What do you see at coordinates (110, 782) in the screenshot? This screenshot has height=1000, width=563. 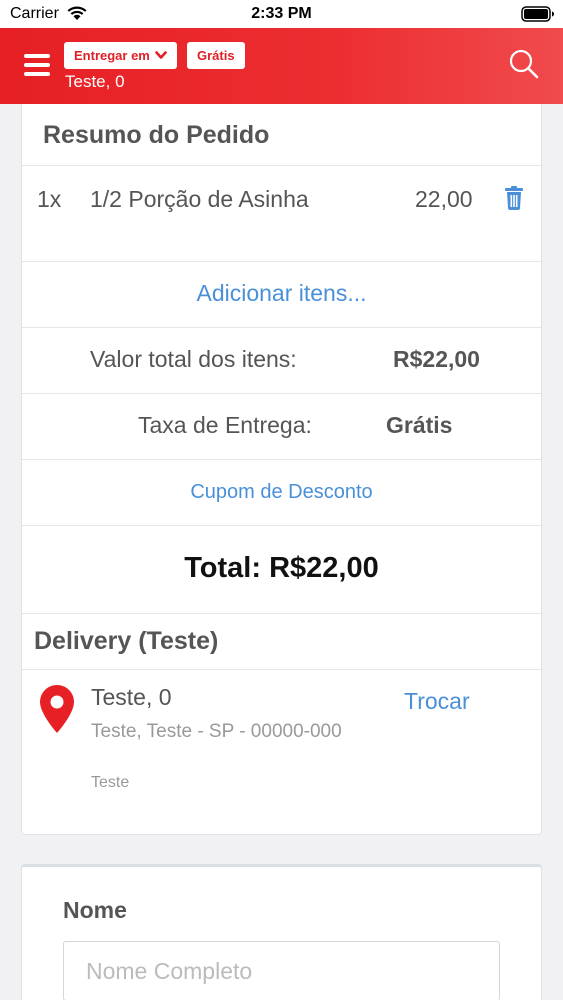 I see `address-note: Teste` at bounding box center [110, 782].